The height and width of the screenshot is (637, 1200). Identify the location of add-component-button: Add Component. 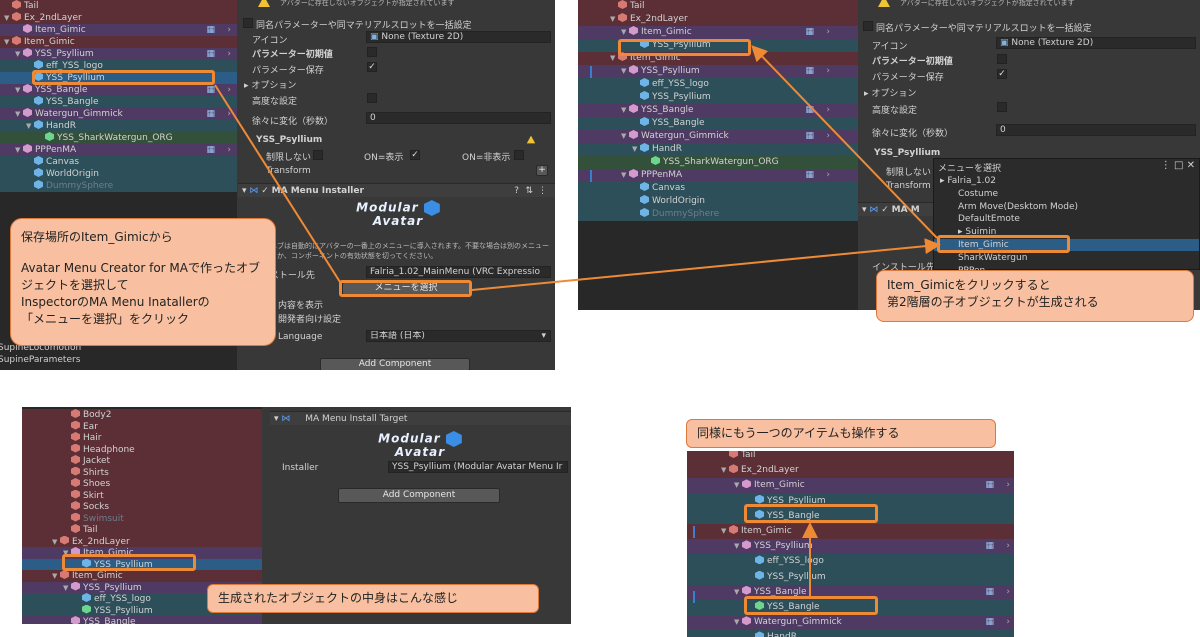
(419, 495).